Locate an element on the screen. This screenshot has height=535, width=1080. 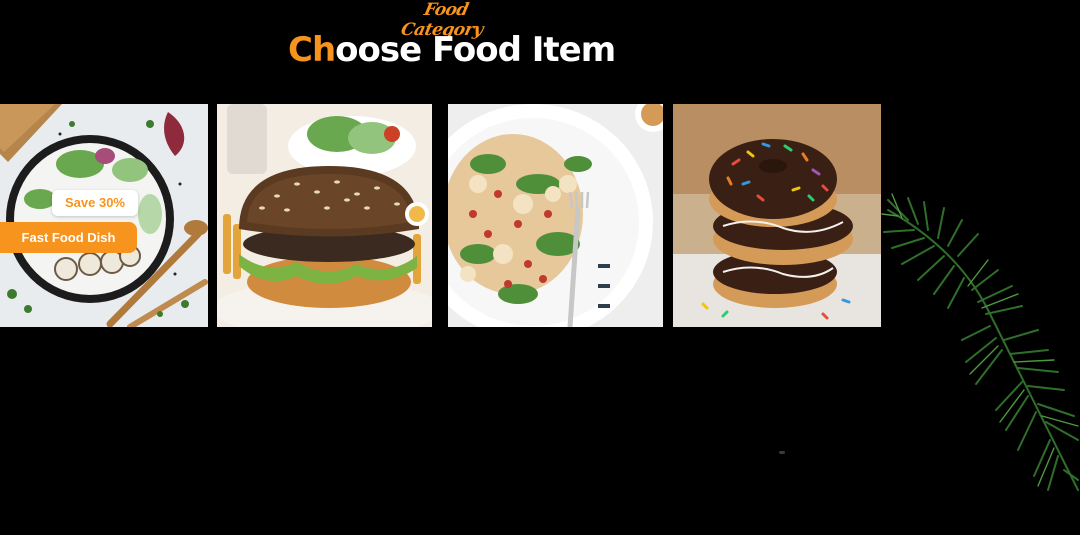
donuts-image is located at coordinates (777, 215).